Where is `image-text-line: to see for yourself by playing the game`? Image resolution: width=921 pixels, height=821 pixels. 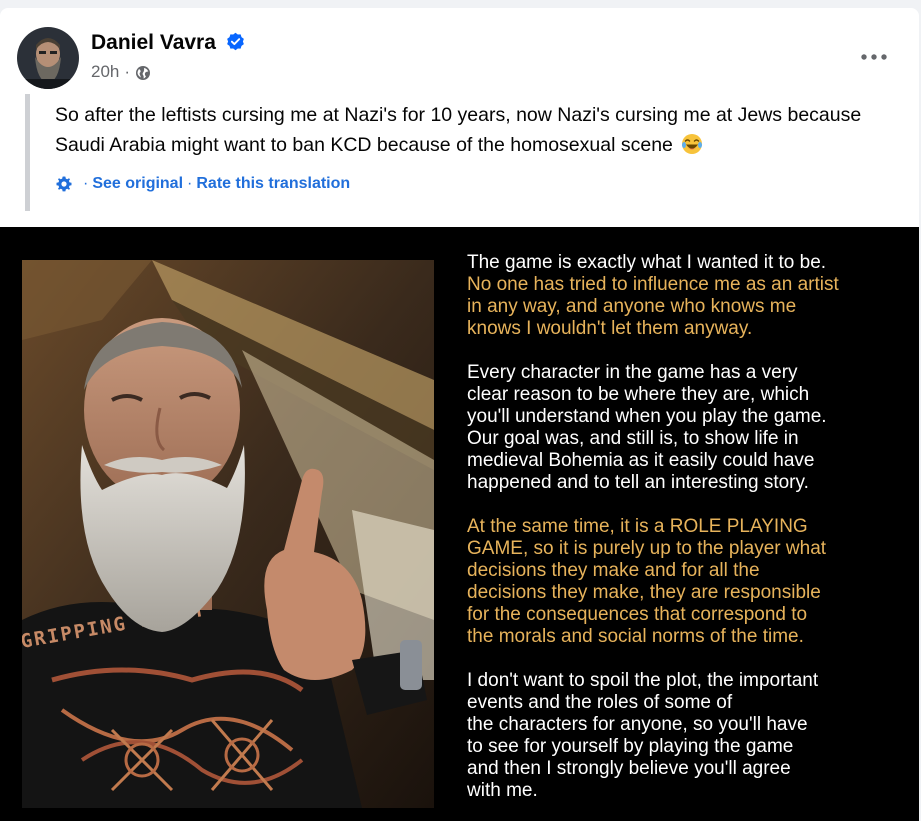 image-text-line: to see for yourself by playing the game is located at coordinates (630, 746).